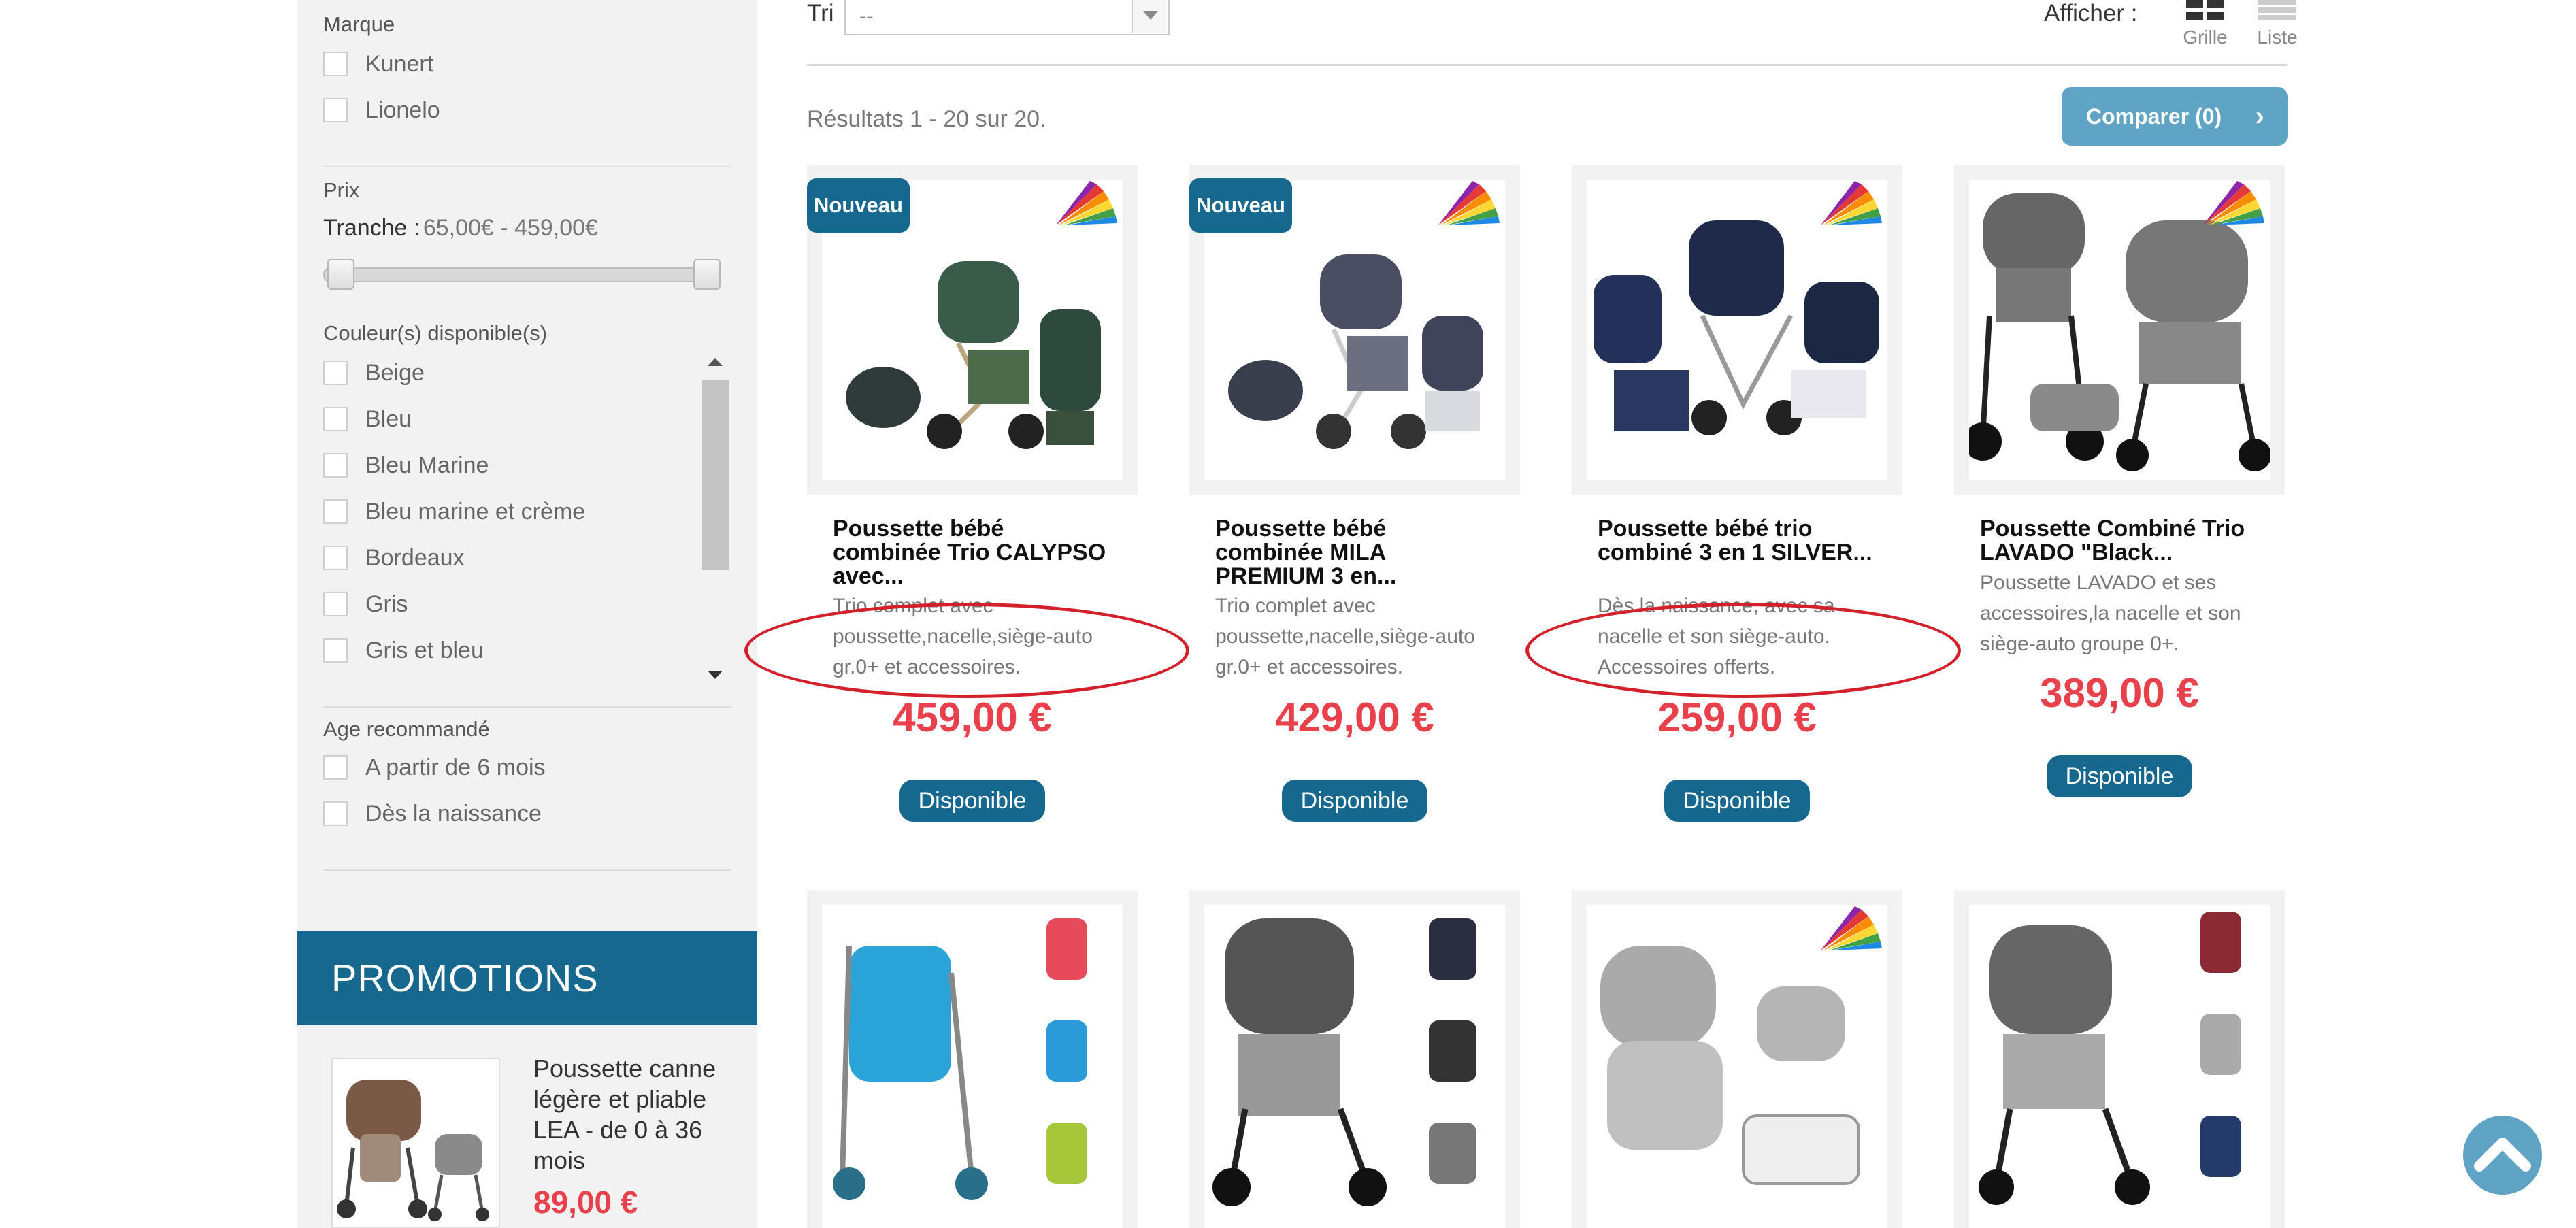 Image resolution: width=2576 pixels, height=1228 pixels. What do you see at coordinates (1548, 65) in the screenshot?
I see `toolbar-divider` at bounding box center [1548, 65].